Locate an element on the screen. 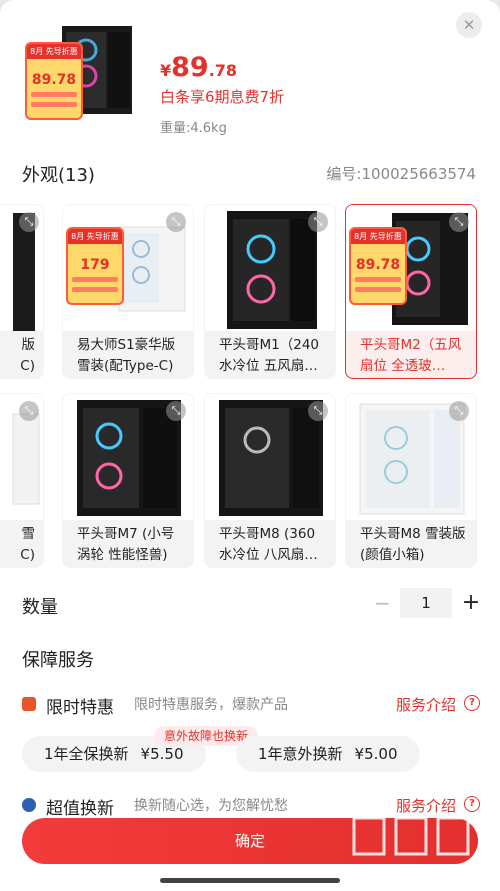  quantity-minus-button: − is located at coordinates (382, 603).